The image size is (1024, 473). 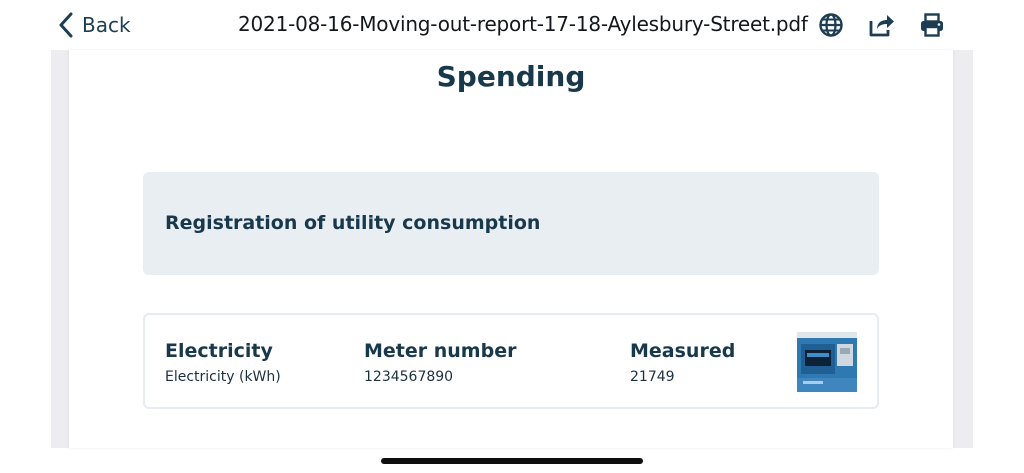 I want to click on back-label: Back, so click(x=106, y=25).